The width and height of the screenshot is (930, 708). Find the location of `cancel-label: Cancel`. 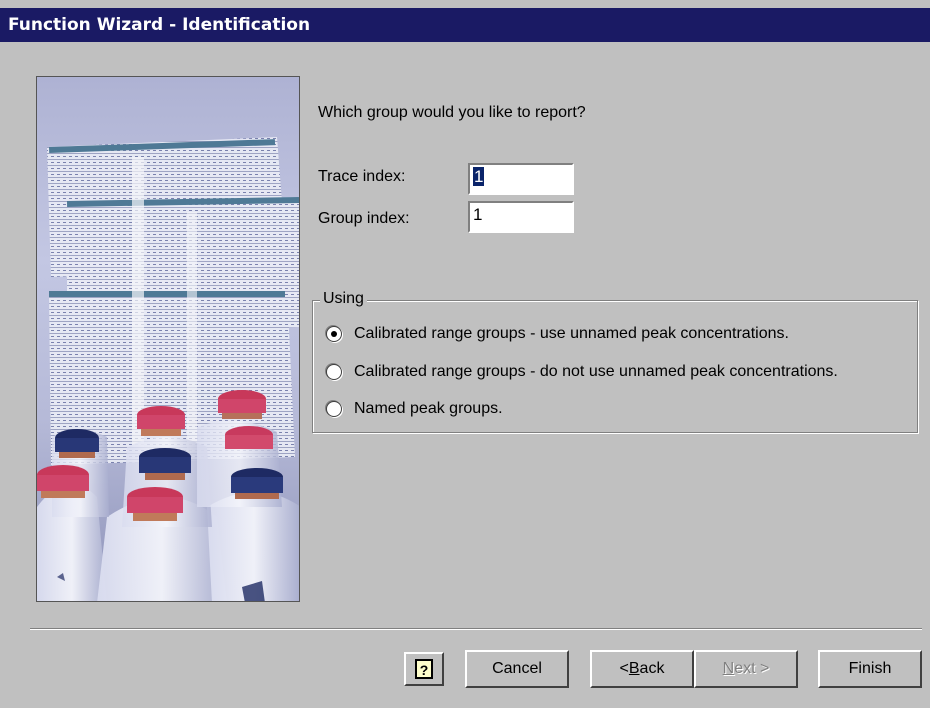

cancel-label: Cancel is located at coordinates (517, 668).